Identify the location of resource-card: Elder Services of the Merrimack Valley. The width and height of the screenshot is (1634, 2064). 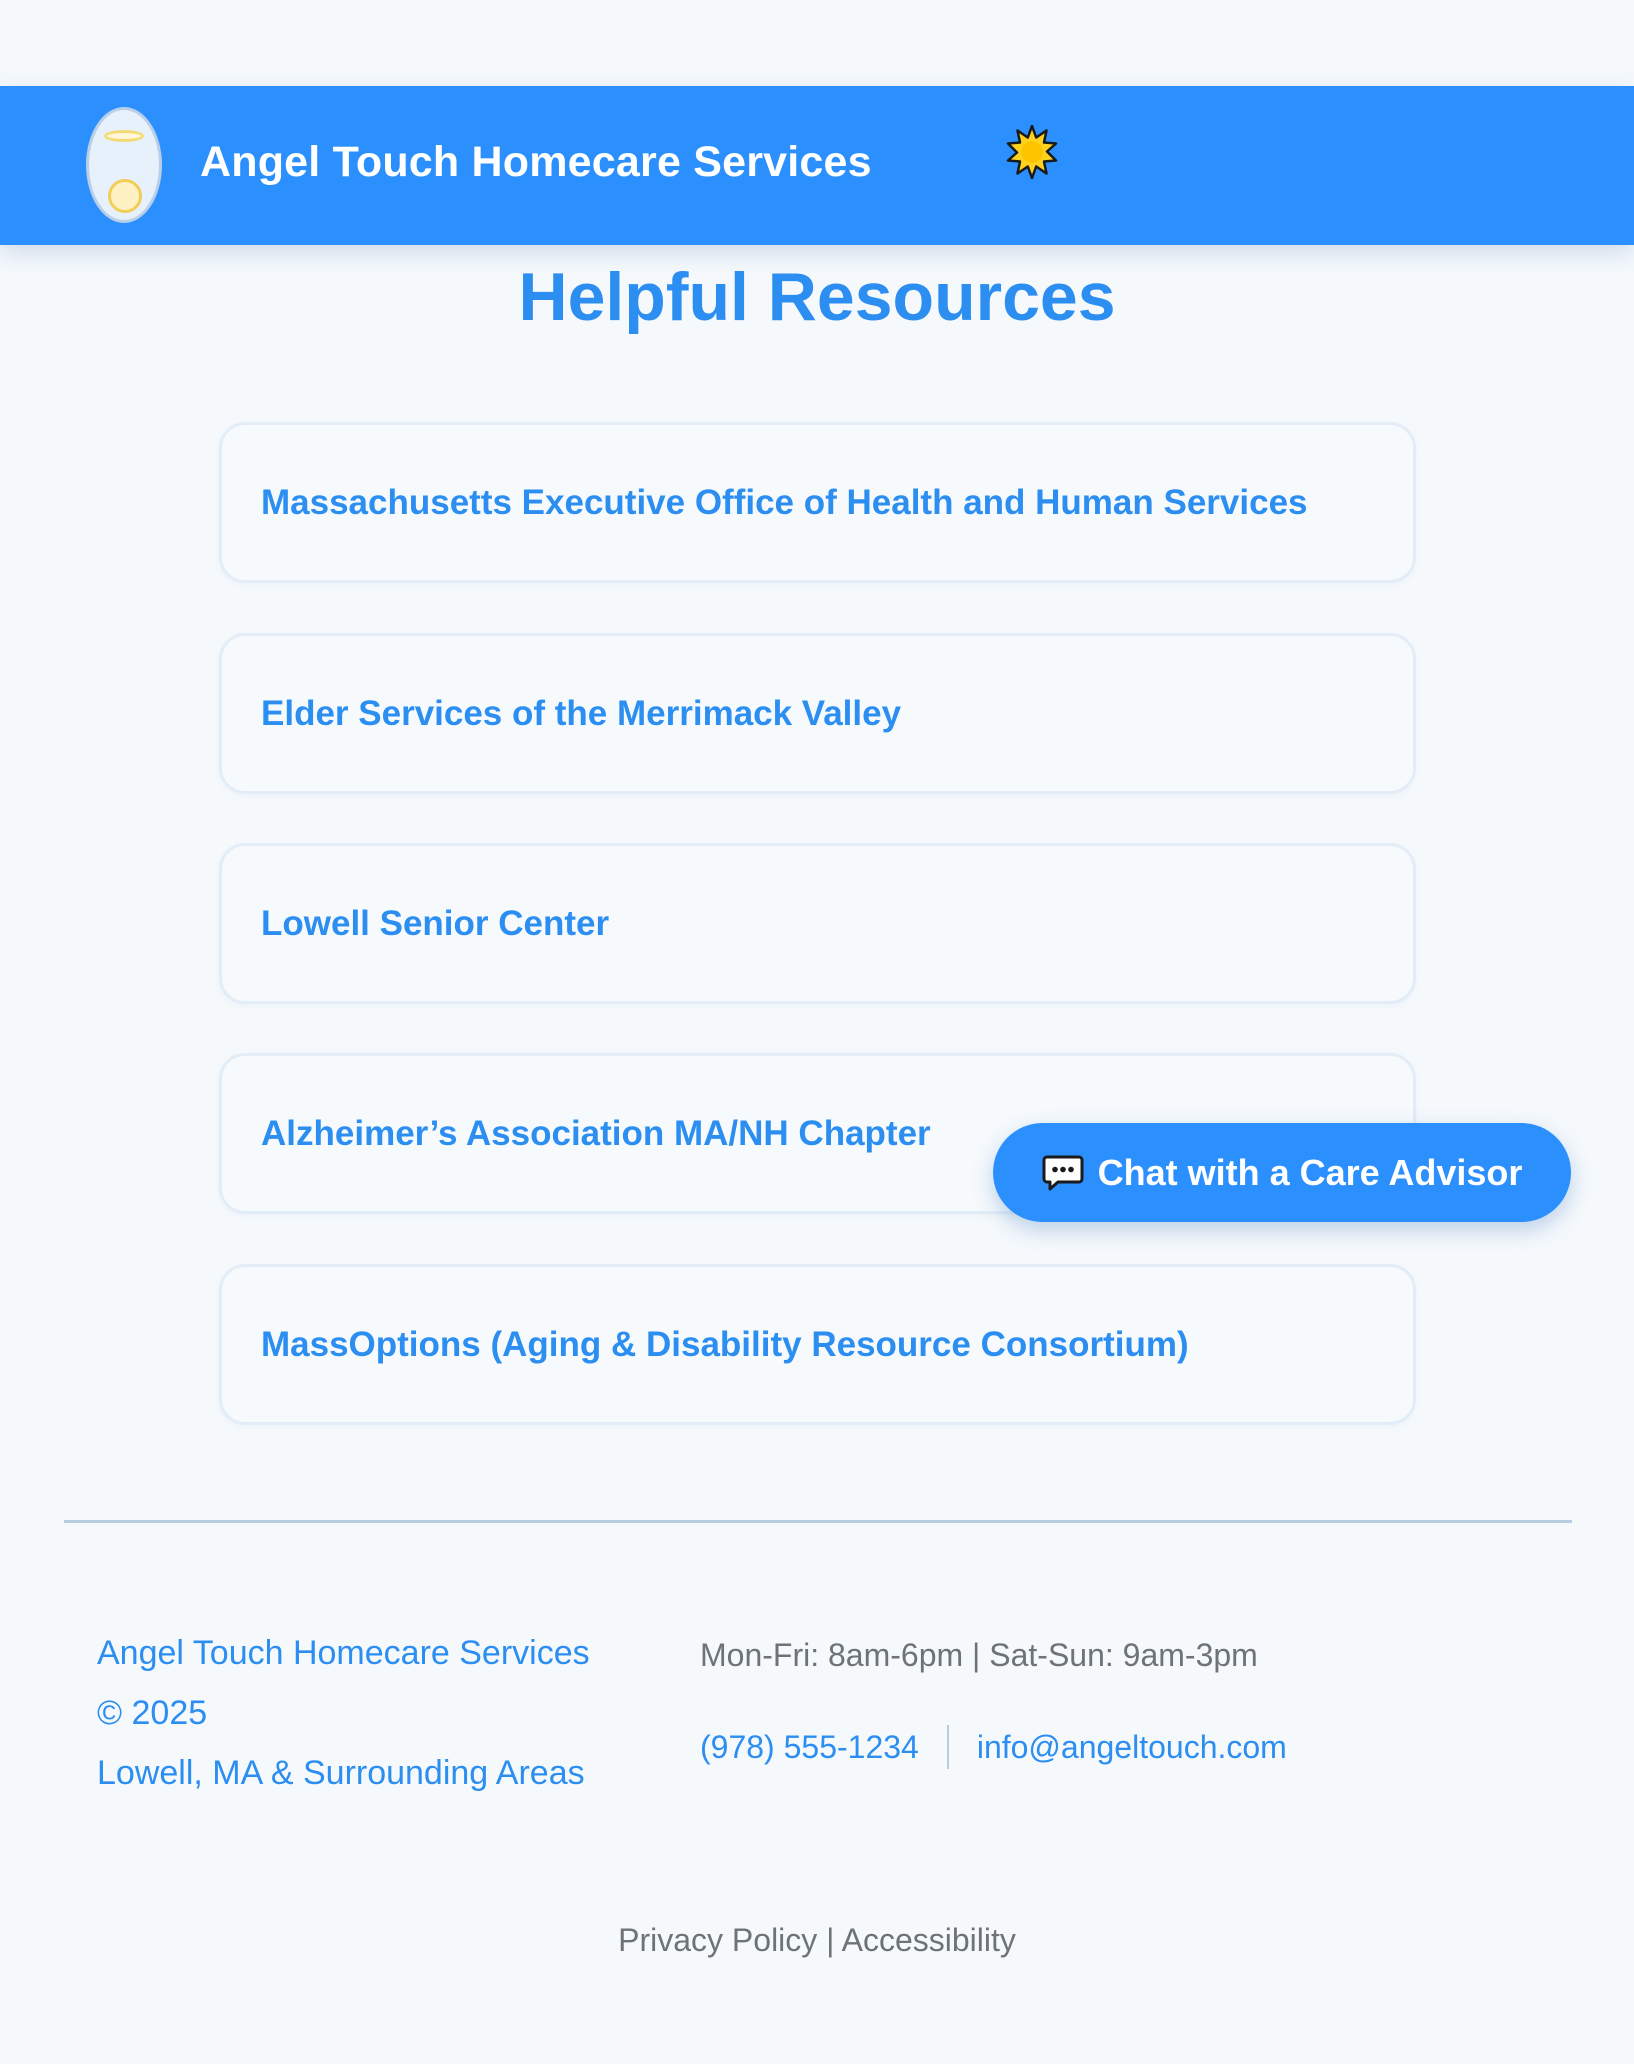
(817, 713).